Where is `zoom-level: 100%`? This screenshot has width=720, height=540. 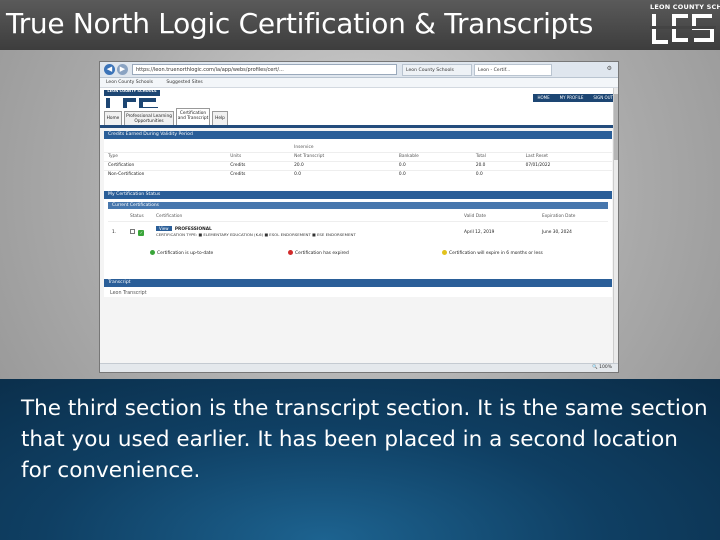 zoom-level: 100% is located at coordinates (605, 367).